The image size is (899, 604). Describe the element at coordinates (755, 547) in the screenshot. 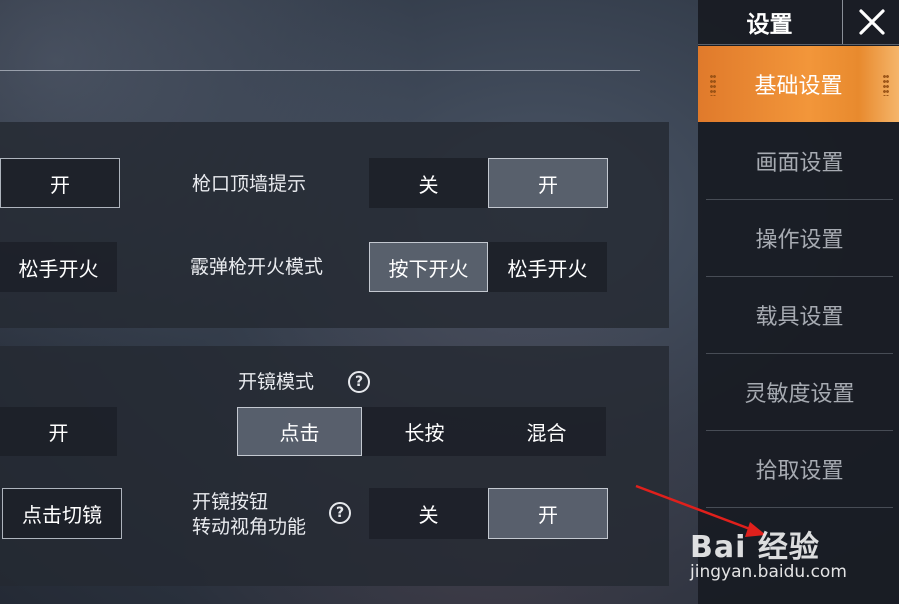

I see `baidu-jingyan-logo: Bai 经验` at that location.